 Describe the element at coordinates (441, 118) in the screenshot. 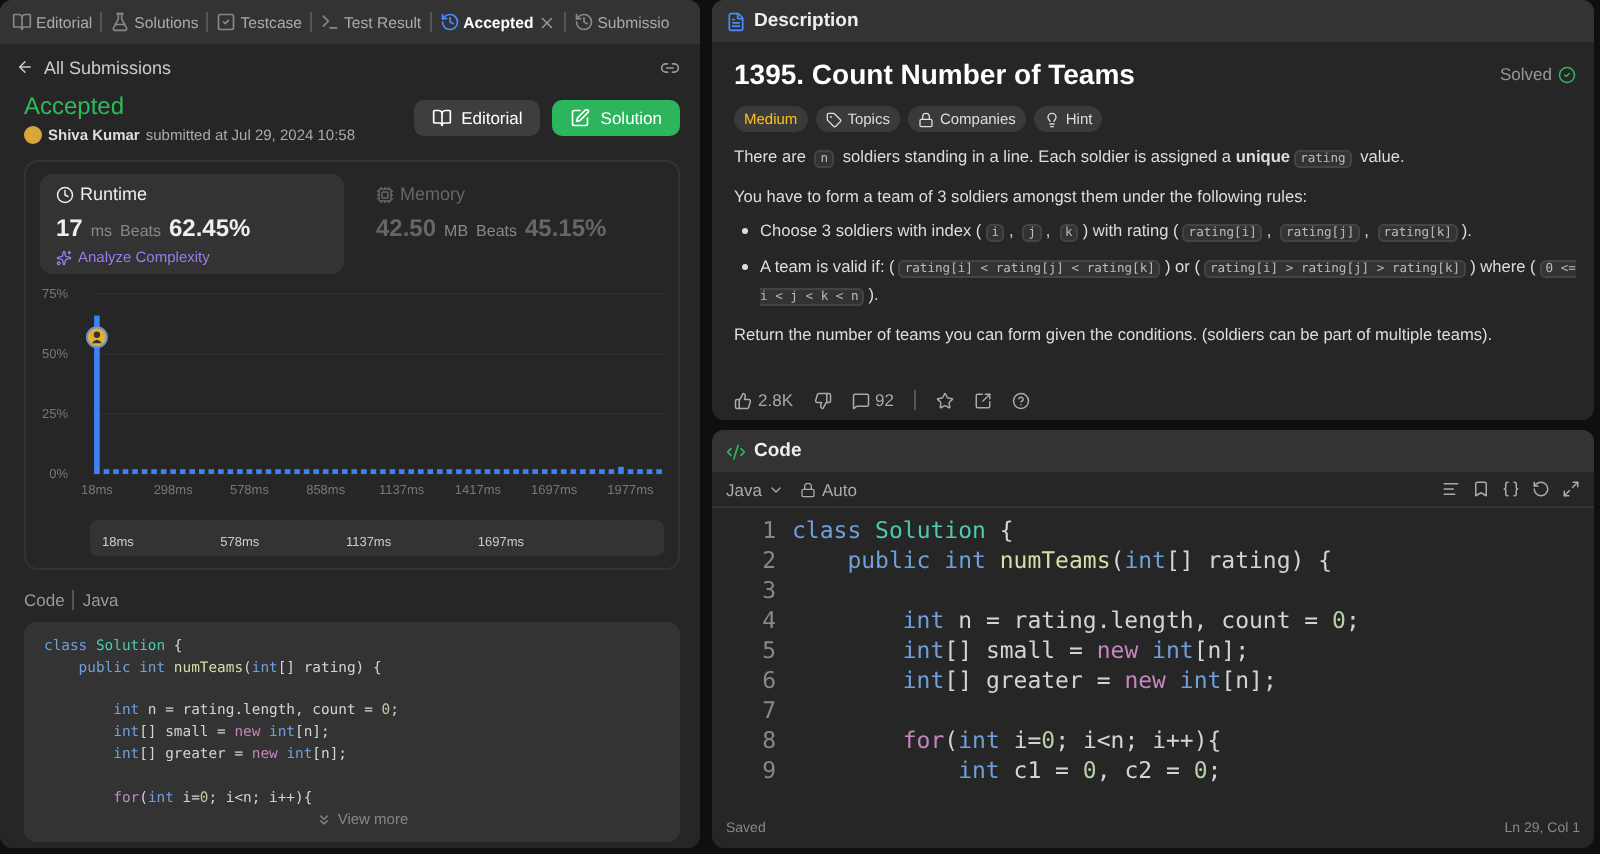

I see `book-icon` at that location.